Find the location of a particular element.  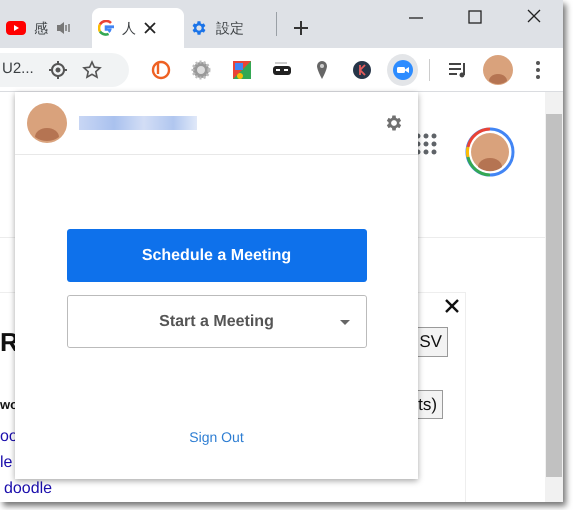

star-icon is located at coordinates (92, 70).